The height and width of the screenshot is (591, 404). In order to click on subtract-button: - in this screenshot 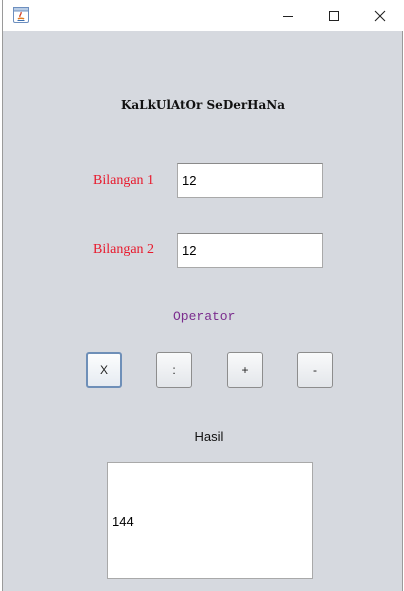, I will do `click(315, 370)`.